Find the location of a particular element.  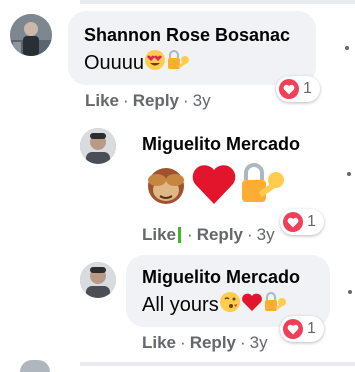

comment-text: All yours is located at coordinates (215, 305).